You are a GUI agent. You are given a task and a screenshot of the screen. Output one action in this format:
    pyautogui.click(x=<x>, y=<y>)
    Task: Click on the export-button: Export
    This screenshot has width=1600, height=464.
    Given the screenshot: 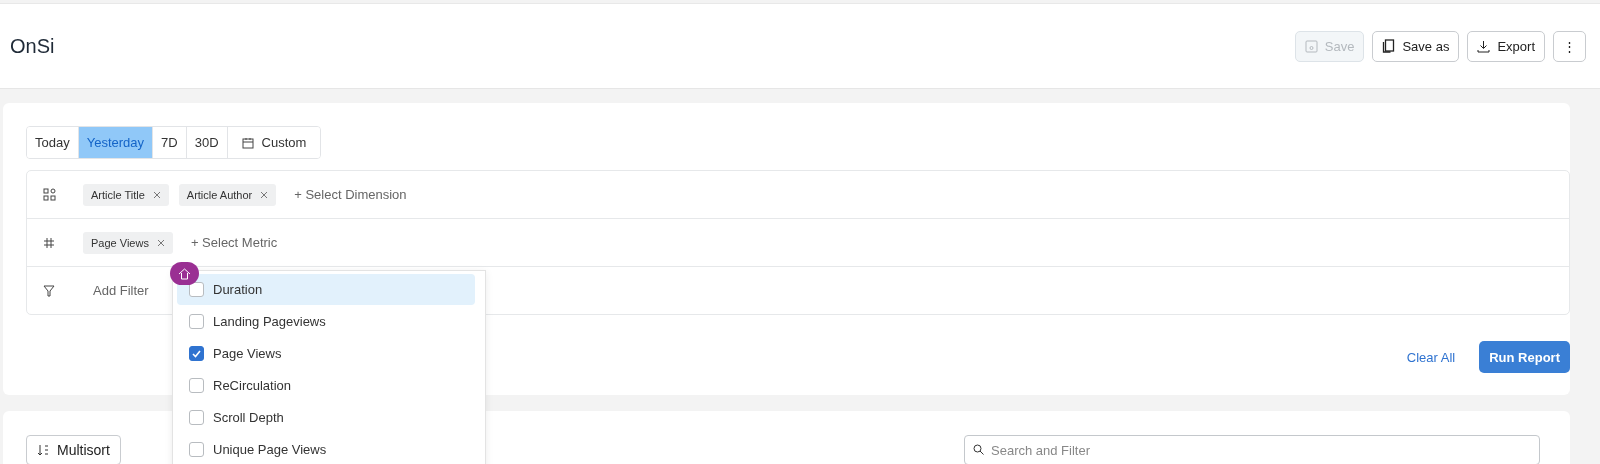 What is the action you would take?
    pyautogui.click(x=1506, y=46)
    